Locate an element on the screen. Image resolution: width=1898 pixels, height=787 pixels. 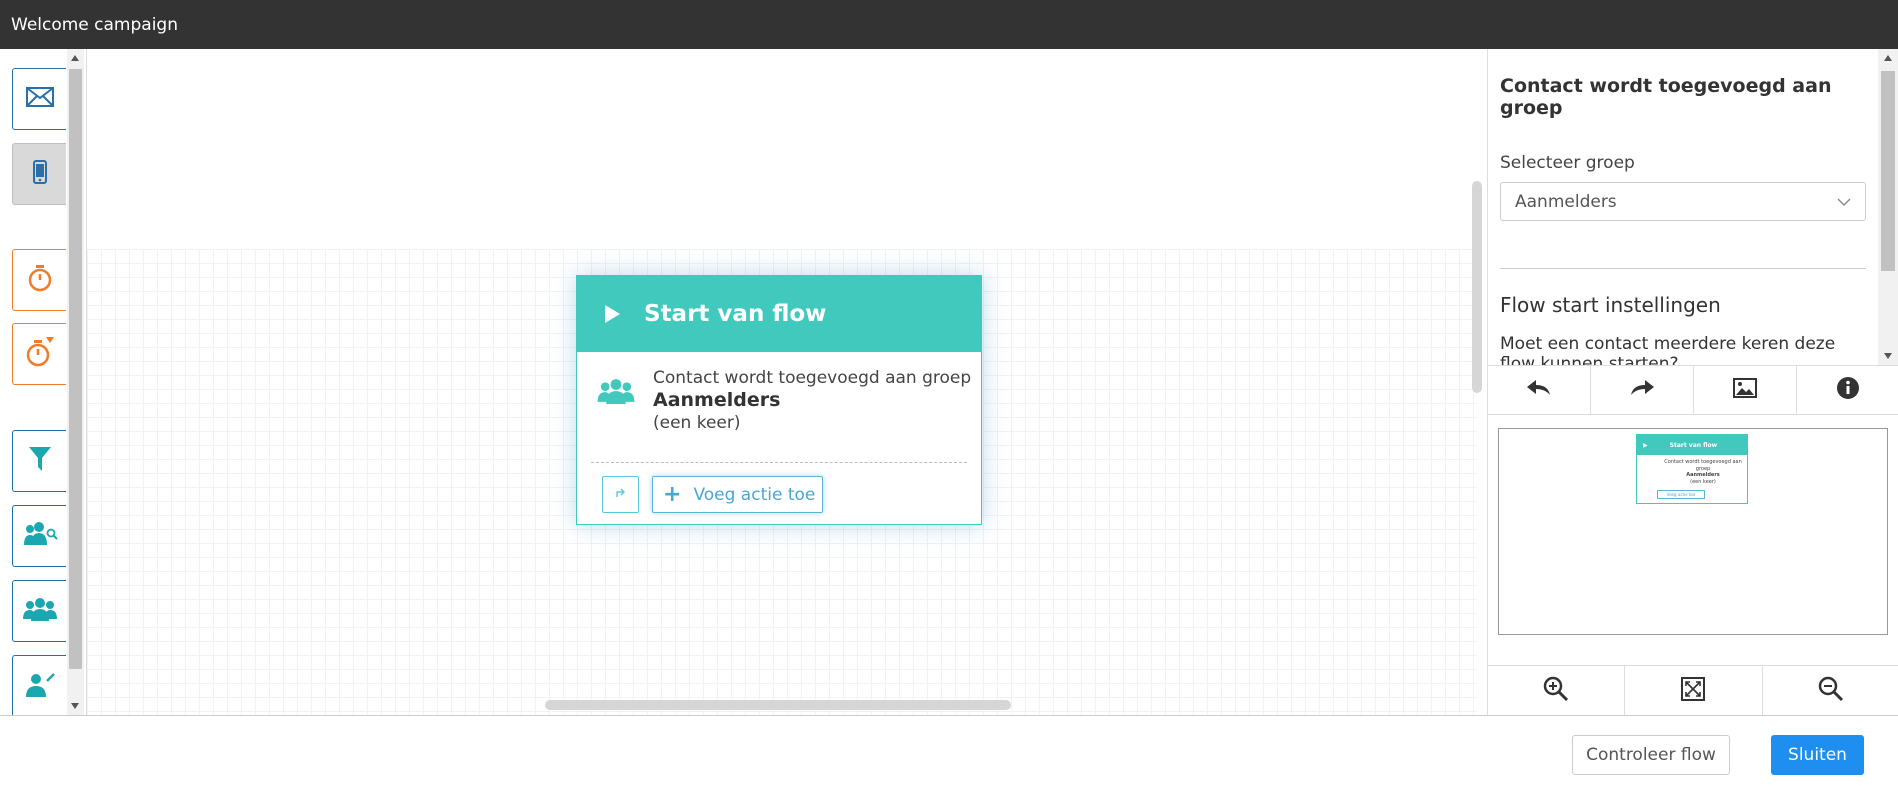
canvas-horizontal-scrollbar is located at coordinates (778, 705).